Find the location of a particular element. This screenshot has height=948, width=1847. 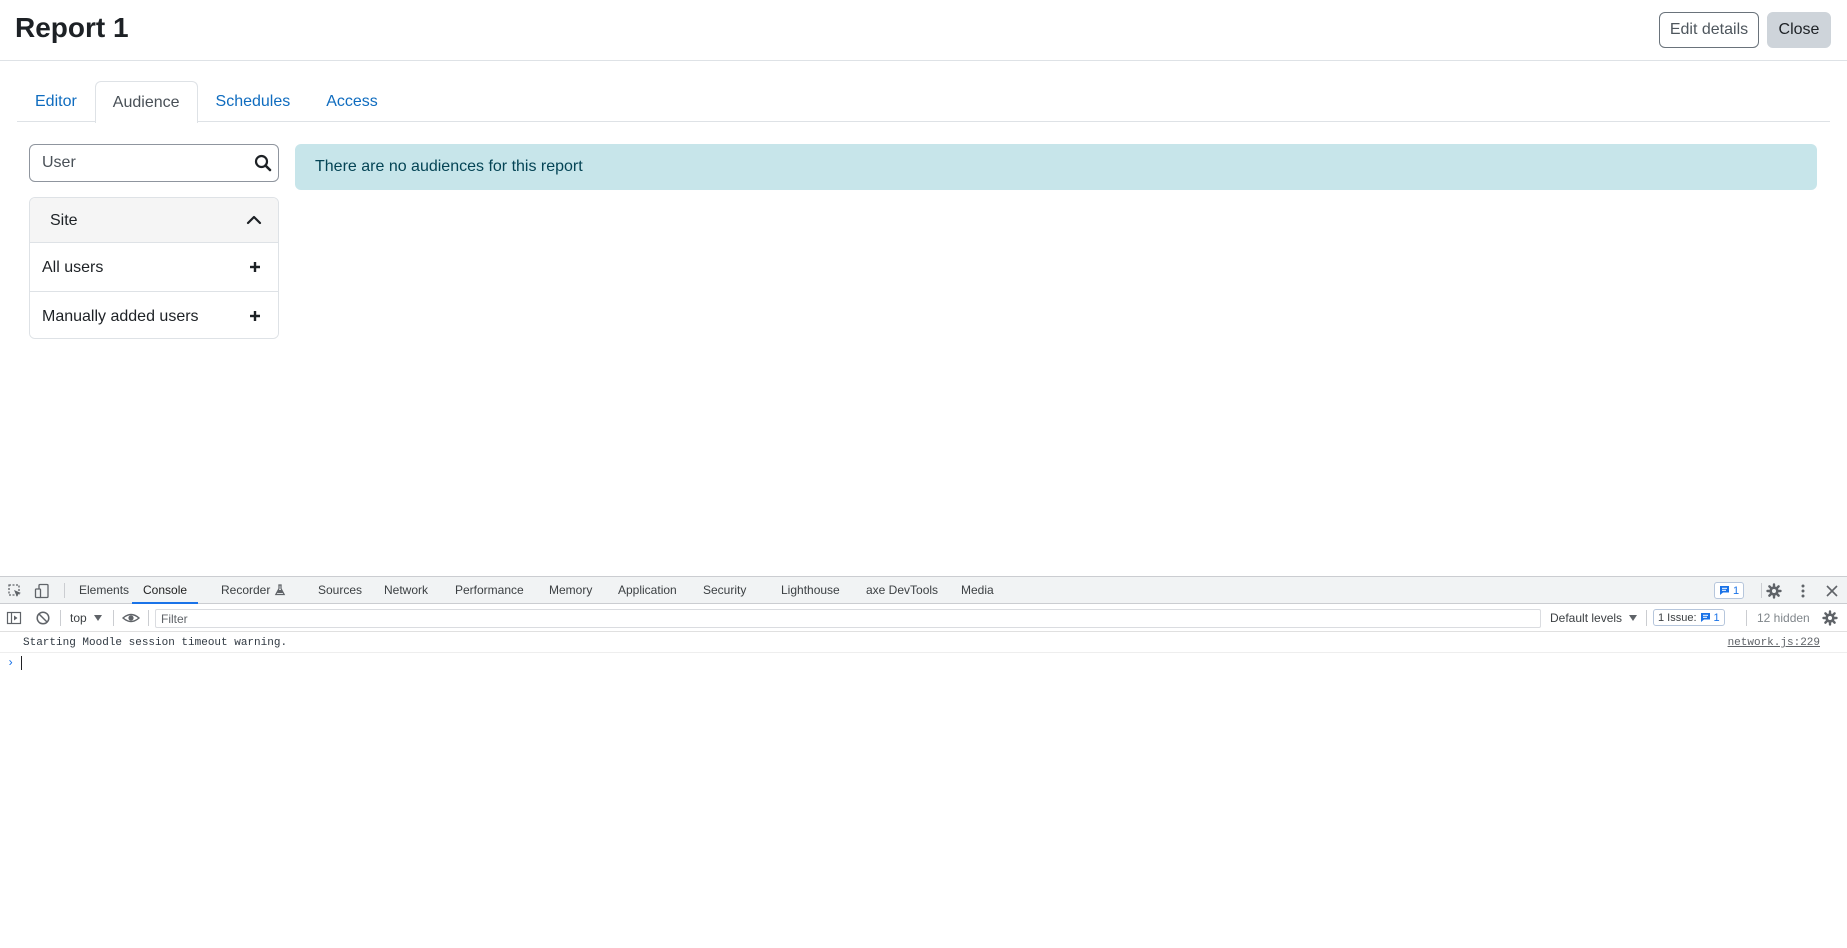

user-search is located at coordinates (154, 163).